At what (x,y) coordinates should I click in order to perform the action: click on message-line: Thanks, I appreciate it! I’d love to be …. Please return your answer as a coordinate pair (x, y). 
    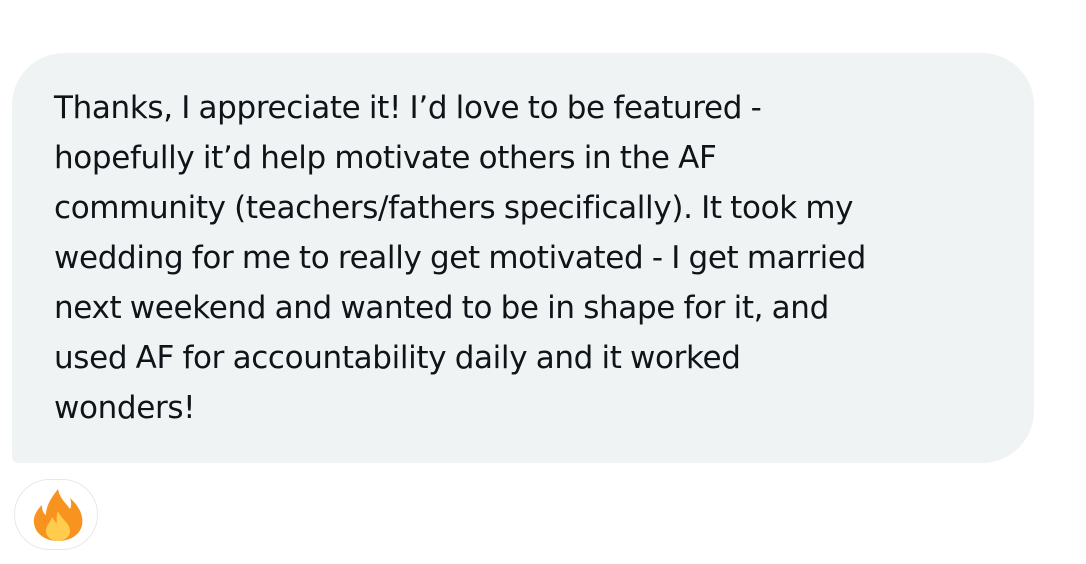
    Looking at the image, I should click on (408, 108).